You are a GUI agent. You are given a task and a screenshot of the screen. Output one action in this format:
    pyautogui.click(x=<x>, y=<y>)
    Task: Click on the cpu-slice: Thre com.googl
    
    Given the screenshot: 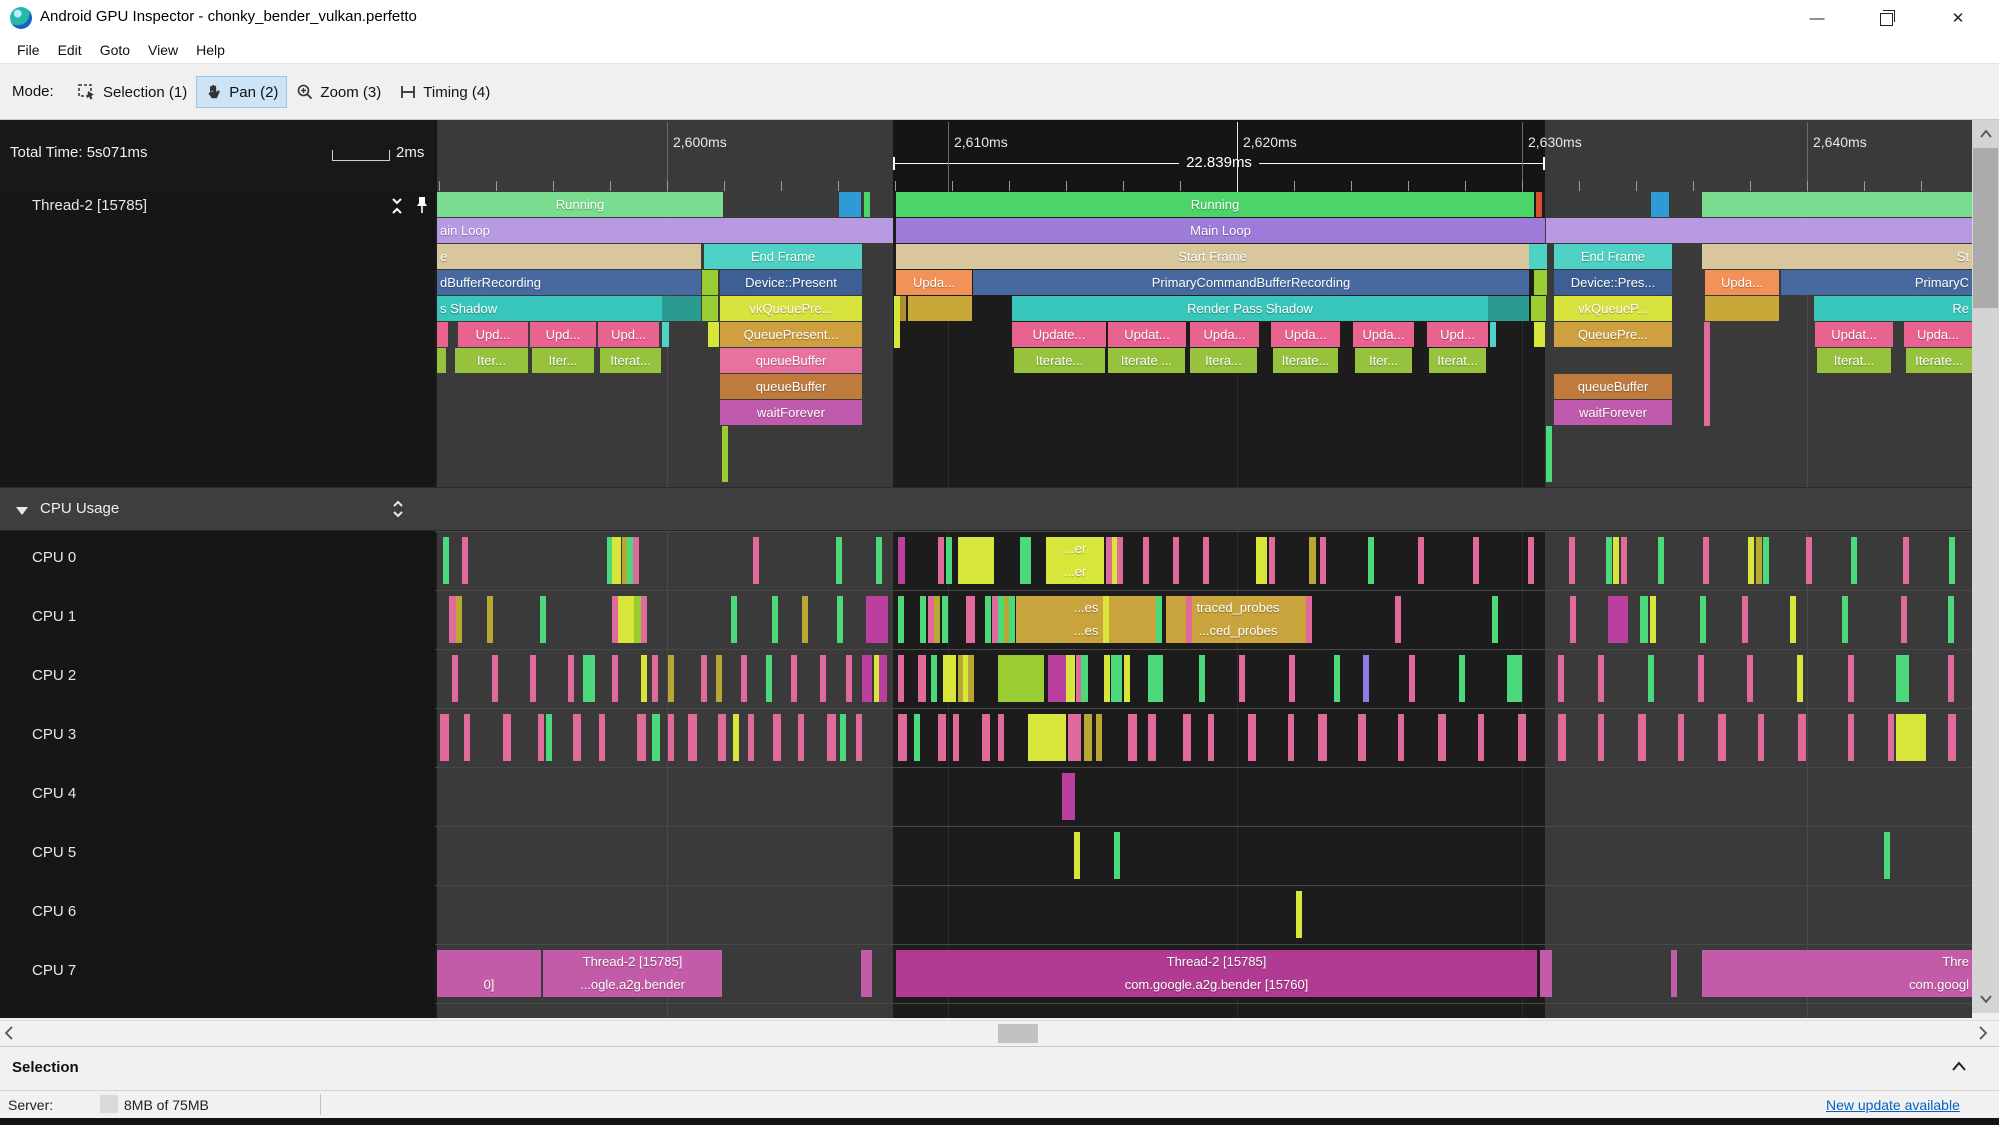 What is the action you would take?
    pyautogui.click(x=1837, y=973)
    